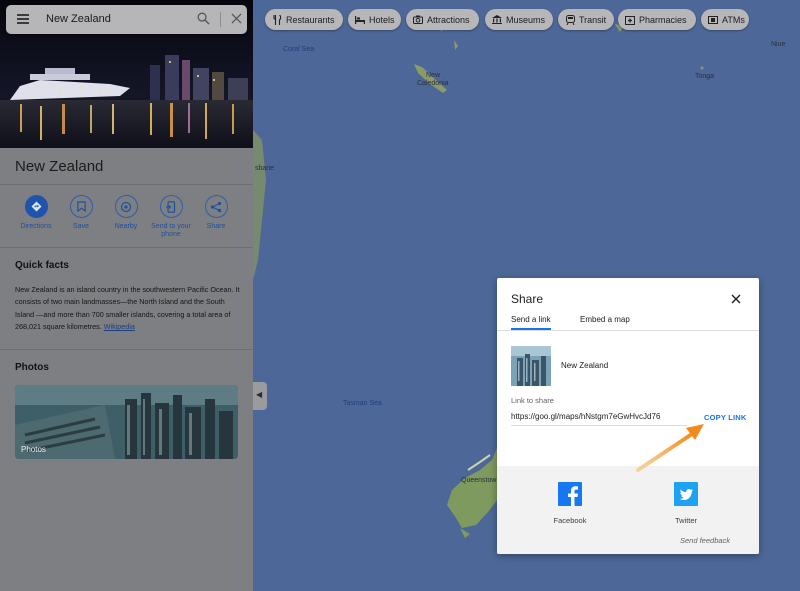 The height and width of the screenshot is (591, 800). Describe the element at coordinates (81, 226) in the screenshot. I see `save-label: Save` at that location.